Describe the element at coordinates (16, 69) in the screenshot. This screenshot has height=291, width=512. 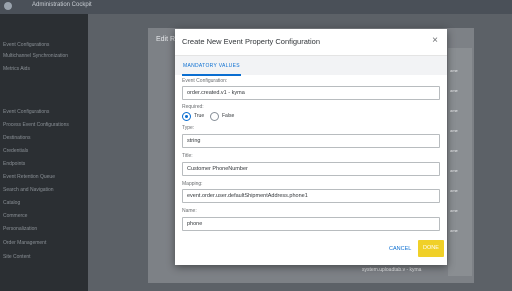
I see `sidebar-item: Metrics Aids` at that location.